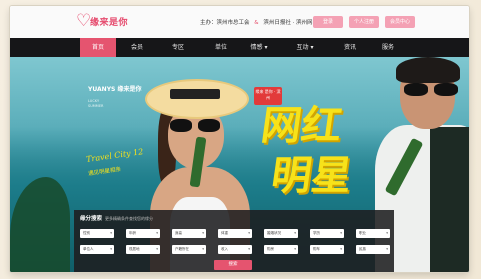 Image resolution: width=481 pixels, height=279 pixels. I want to click on search-title: 缘分搜索 更多精确条件查找您的缘分, so click(116, 218).